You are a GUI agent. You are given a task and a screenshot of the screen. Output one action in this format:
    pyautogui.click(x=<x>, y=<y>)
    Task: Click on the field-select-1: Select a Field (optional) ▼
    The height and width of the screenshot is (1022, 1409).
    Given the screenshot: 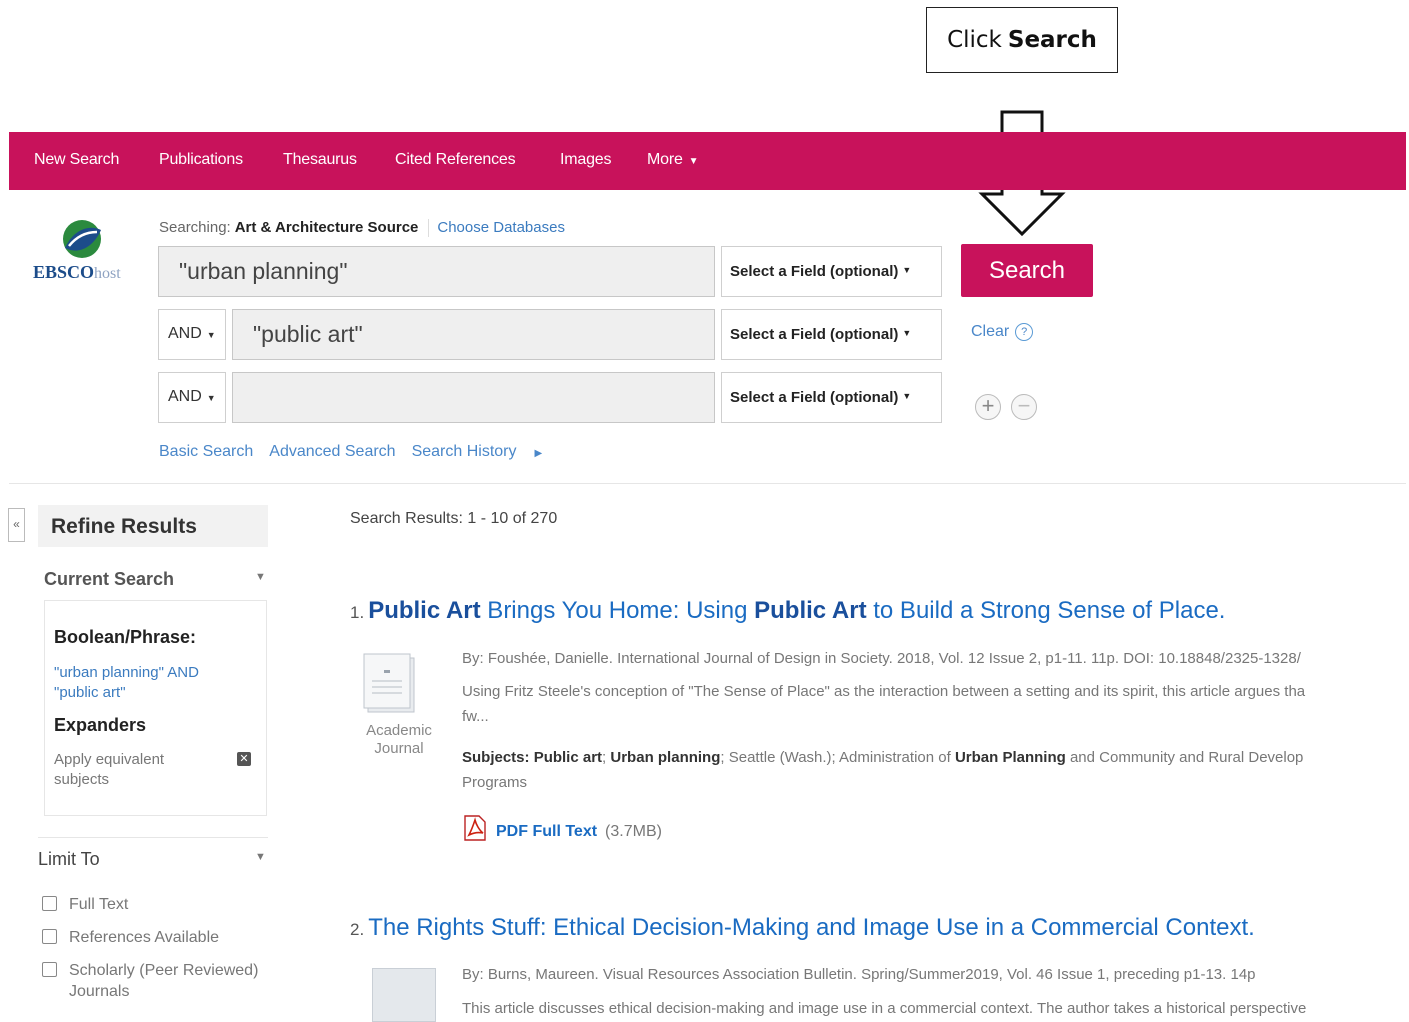 What is the action you would take?
    pyautogui.click(x=831, y=271)
    